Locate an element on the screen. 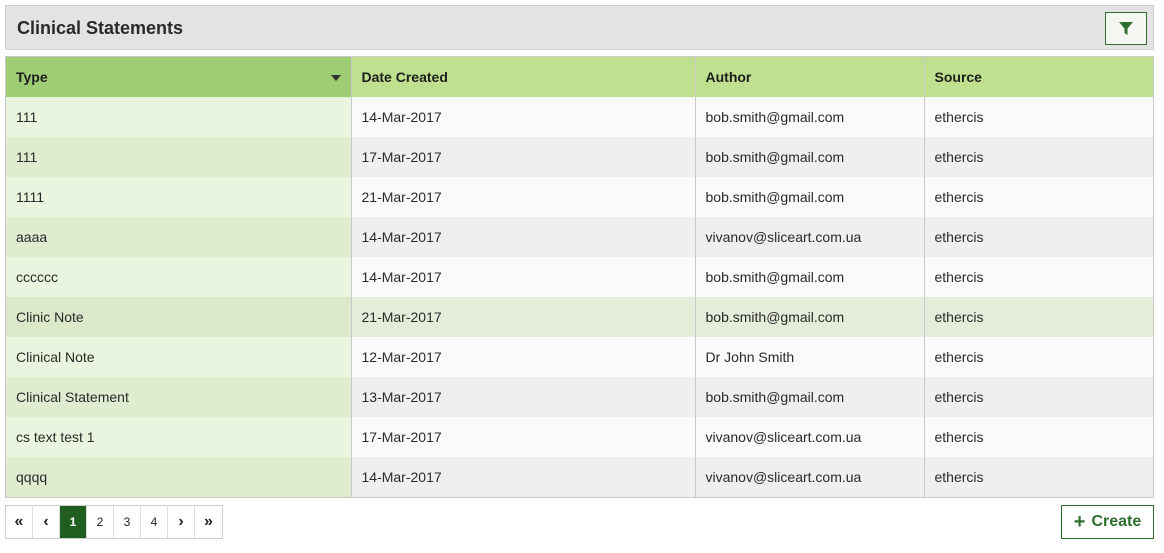 Image resolution: width=1164 pixels, height=553 pixels. cell-type: cccccc is located at coordinates (179, 277).